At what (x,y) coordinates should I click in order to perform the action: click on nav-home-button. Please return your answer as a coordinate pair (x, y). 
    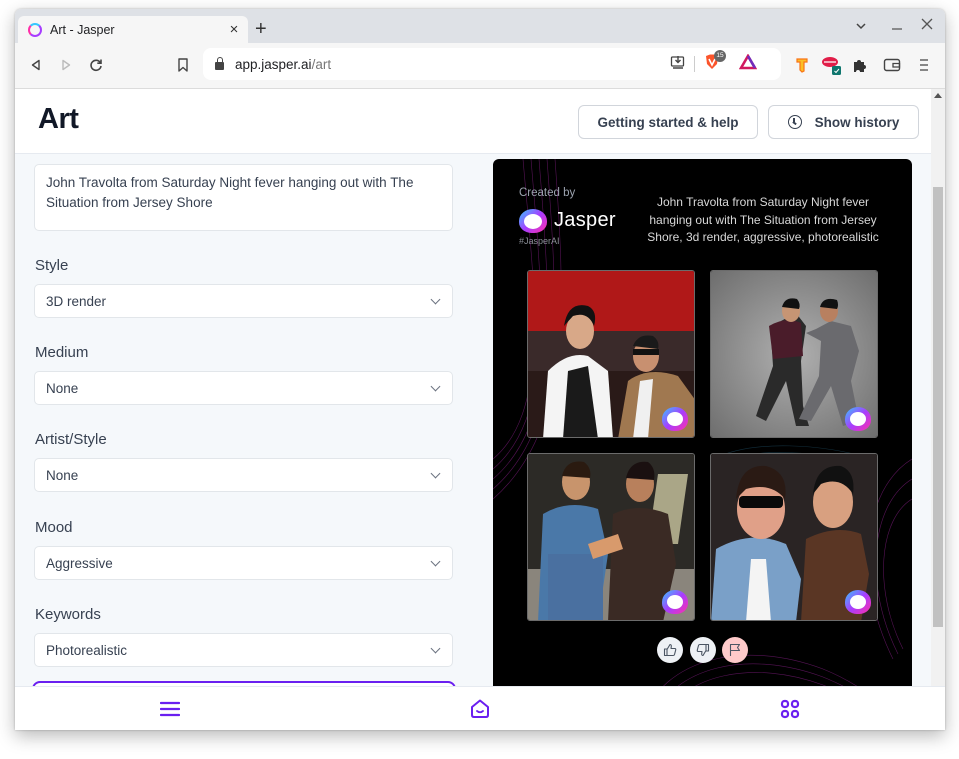
    Looking at the image, I should click on (480, 709).